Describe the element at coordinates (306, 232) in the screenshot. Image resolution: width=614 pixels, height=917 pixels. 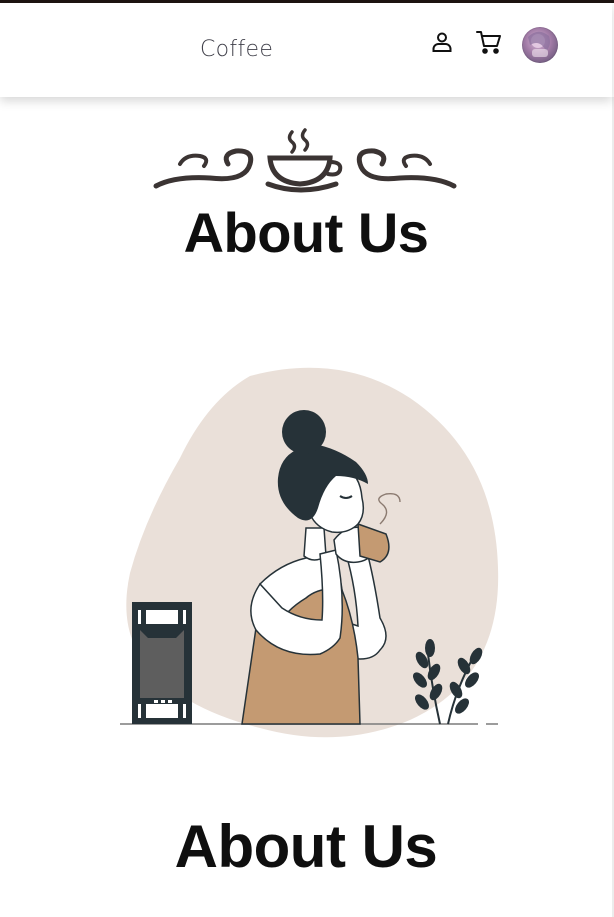
I see `page-title: About Us` at that location.